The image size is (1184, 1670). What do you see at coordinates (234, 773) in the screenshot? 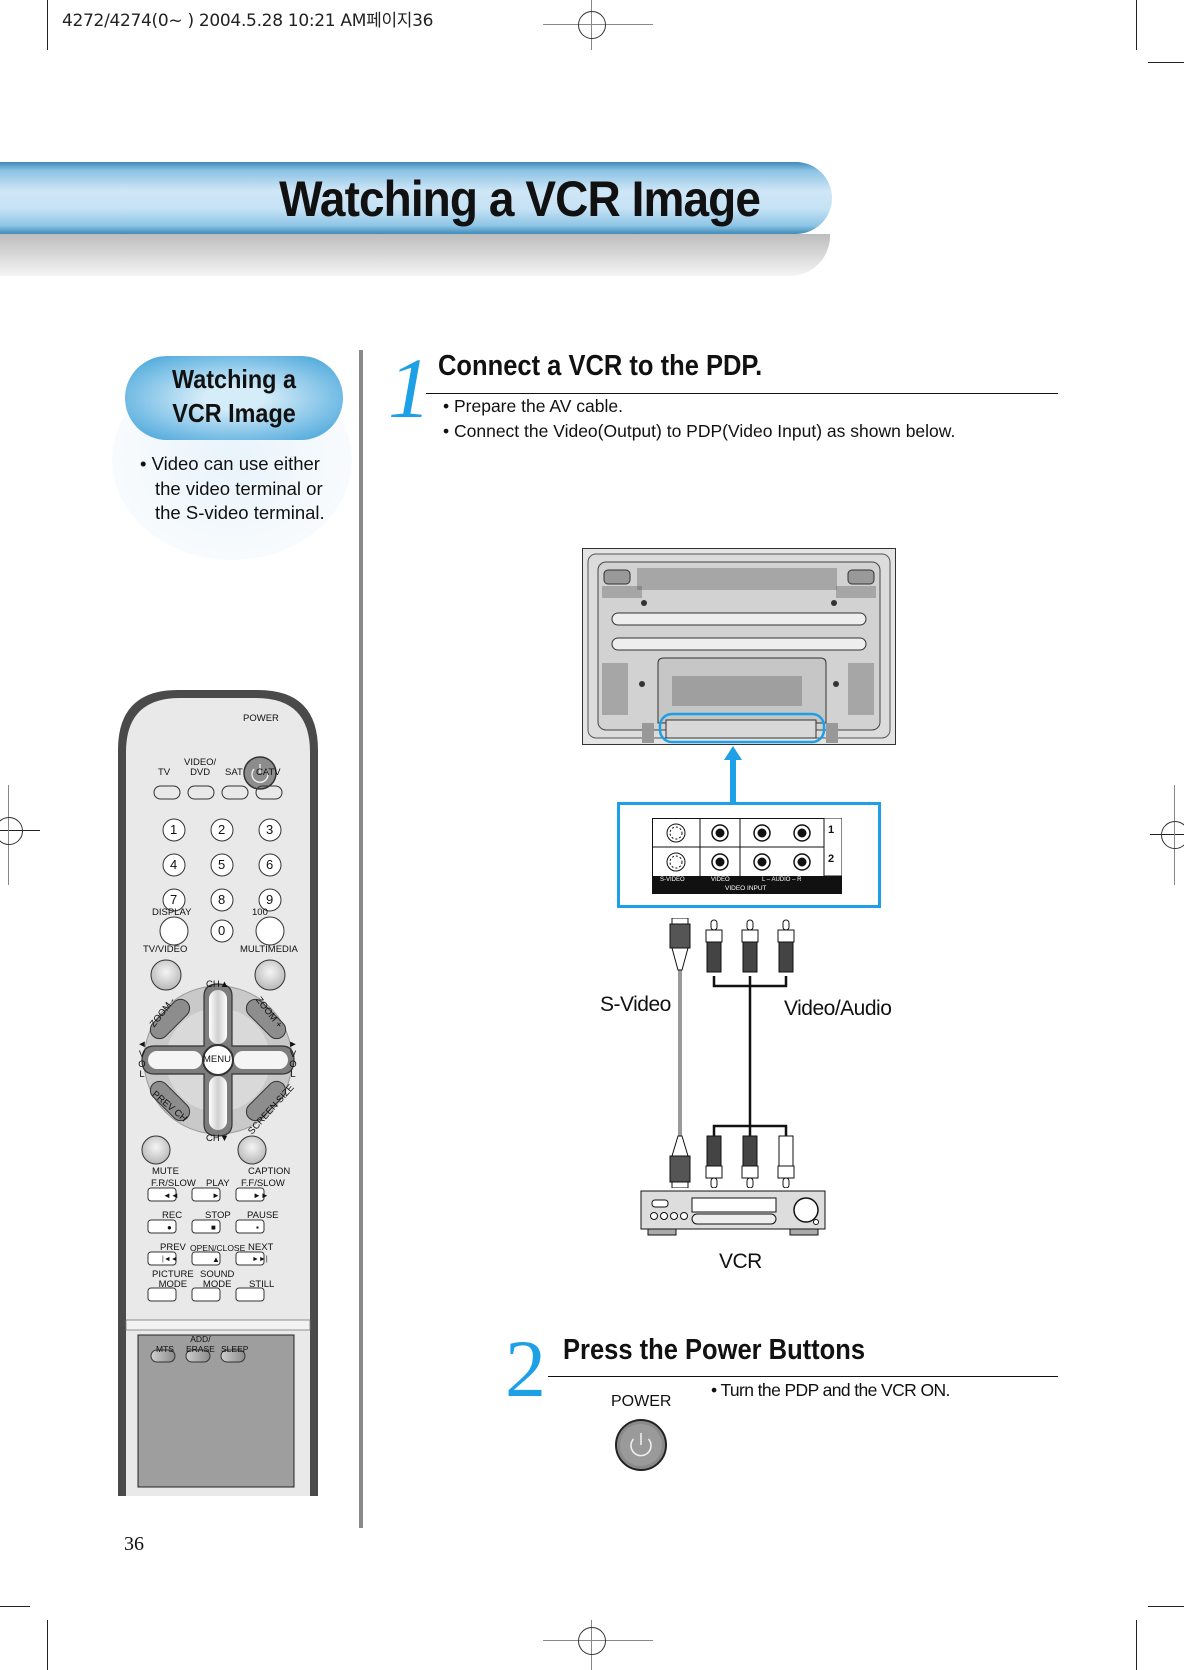
I see `remote-btn-sat: SAT` at bounding box center [234, 773].